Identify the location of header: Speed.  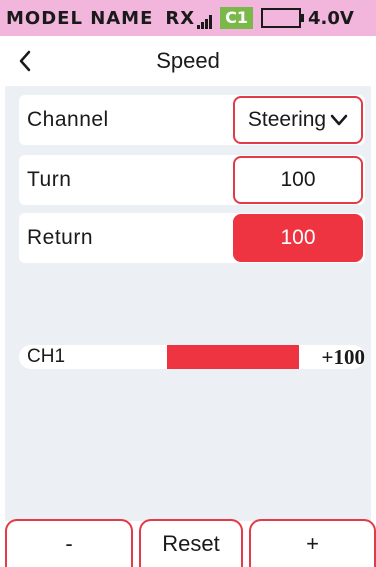
(188, 61).